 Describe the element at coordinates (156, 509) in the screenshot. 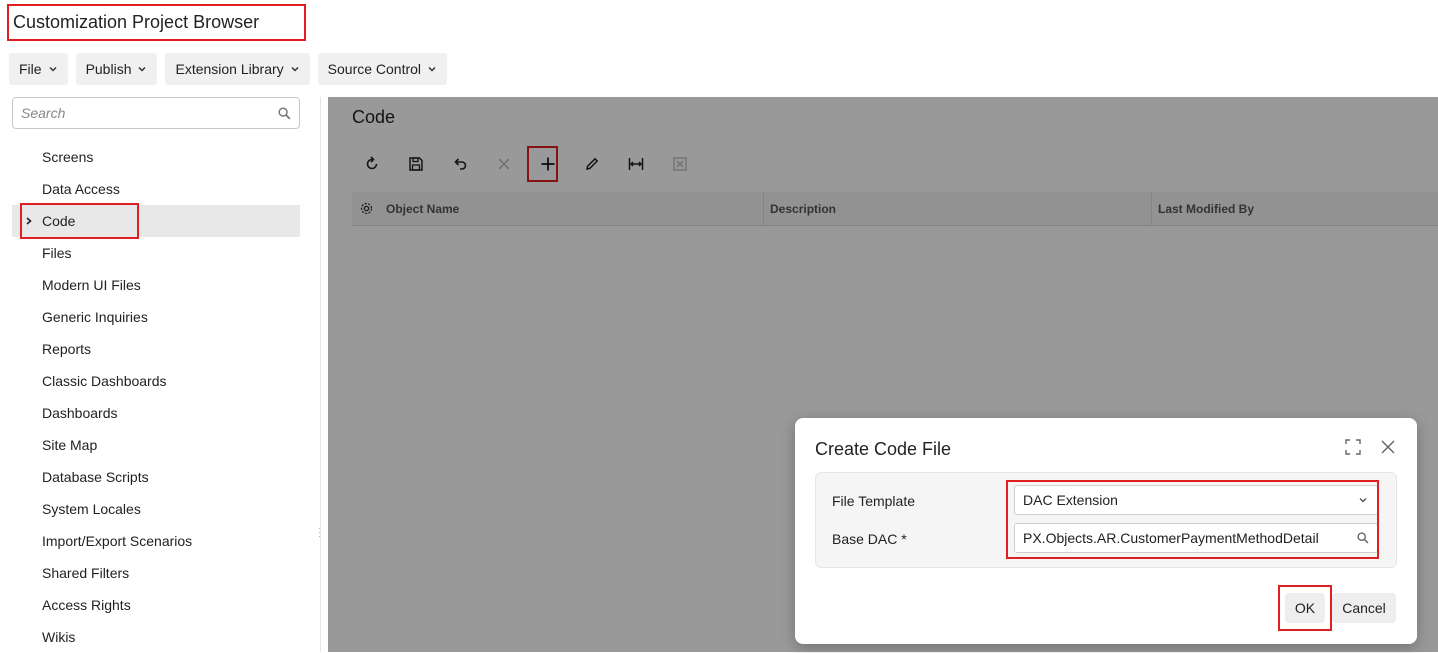

I see `tree-item-system-locales: System Locales` at that location.